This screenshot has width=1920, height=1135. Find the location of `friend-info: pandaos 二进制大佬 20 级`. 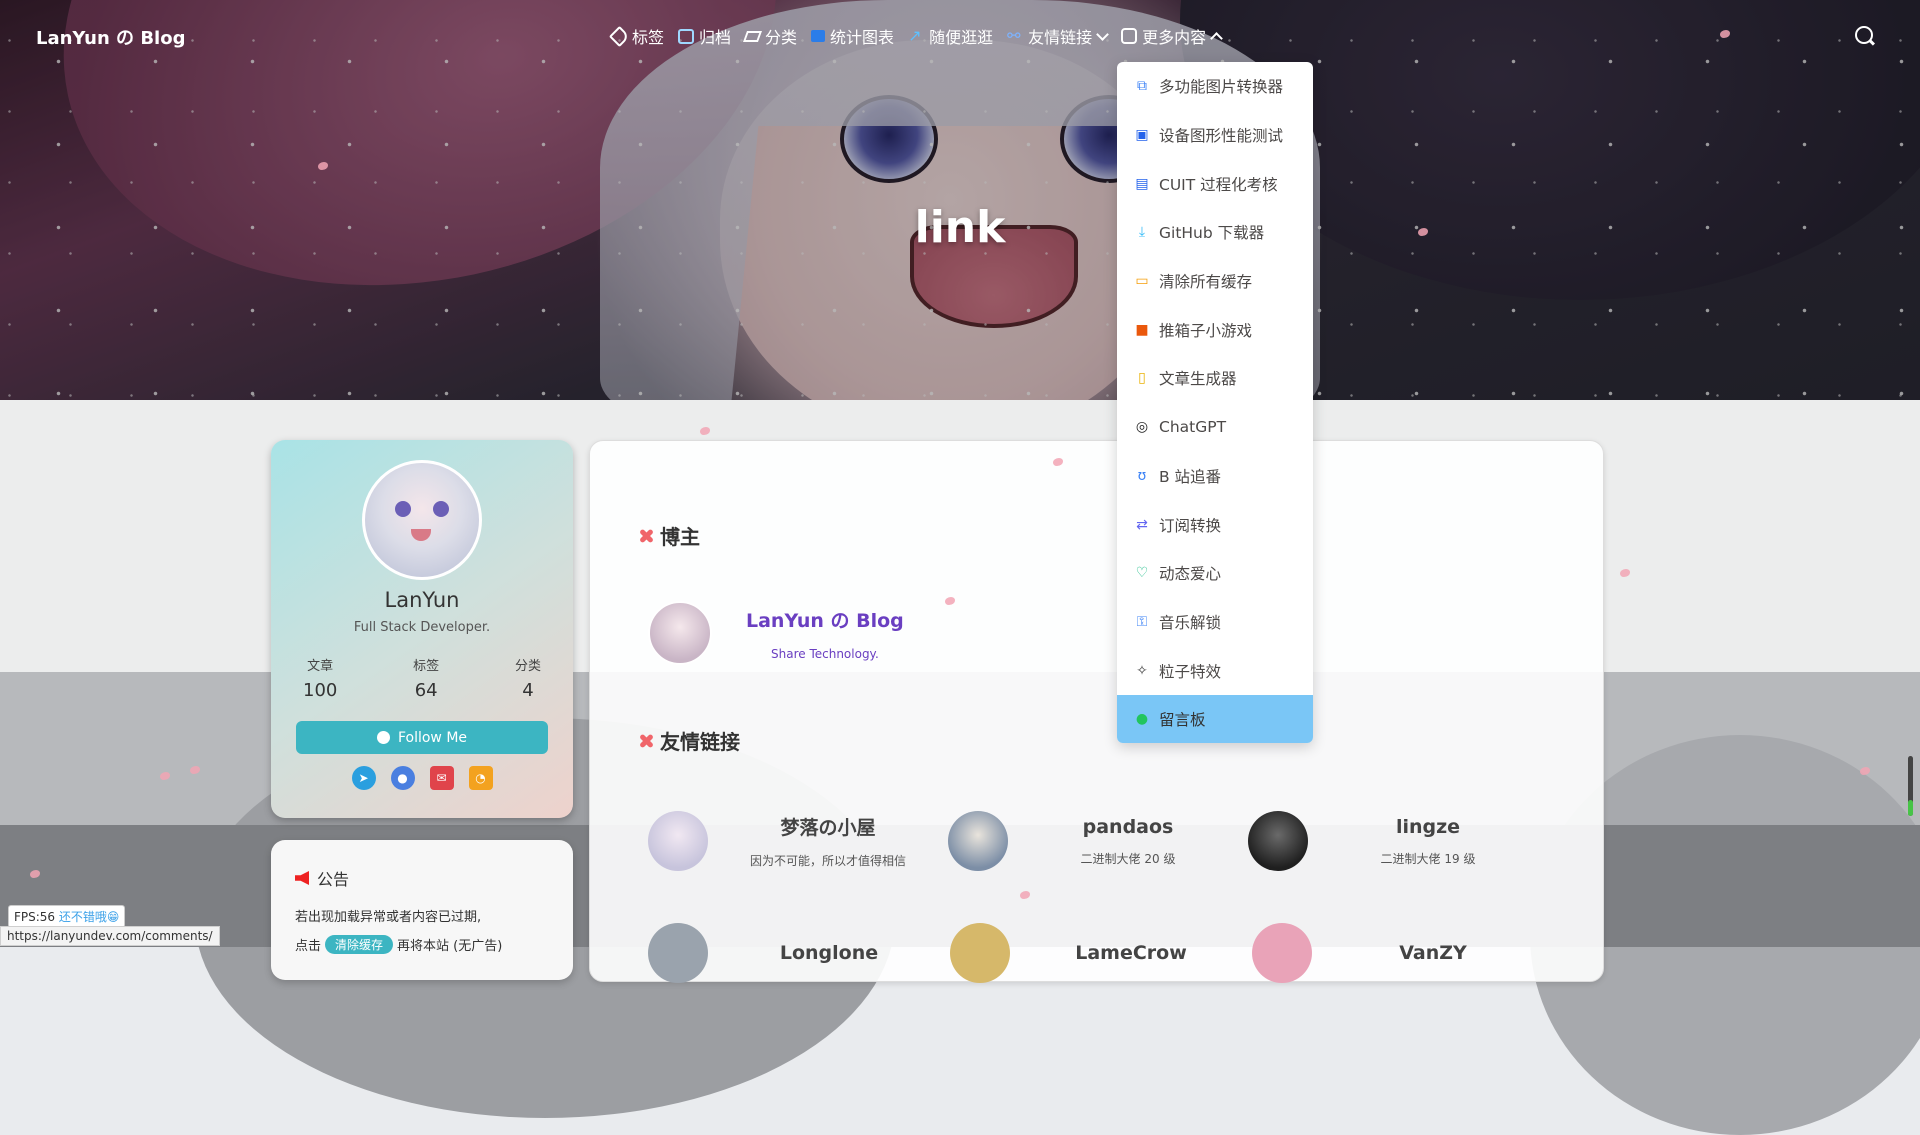

friend-info: pandaos 二进制大佬 20 级 is located at coordinates (1128, 841).